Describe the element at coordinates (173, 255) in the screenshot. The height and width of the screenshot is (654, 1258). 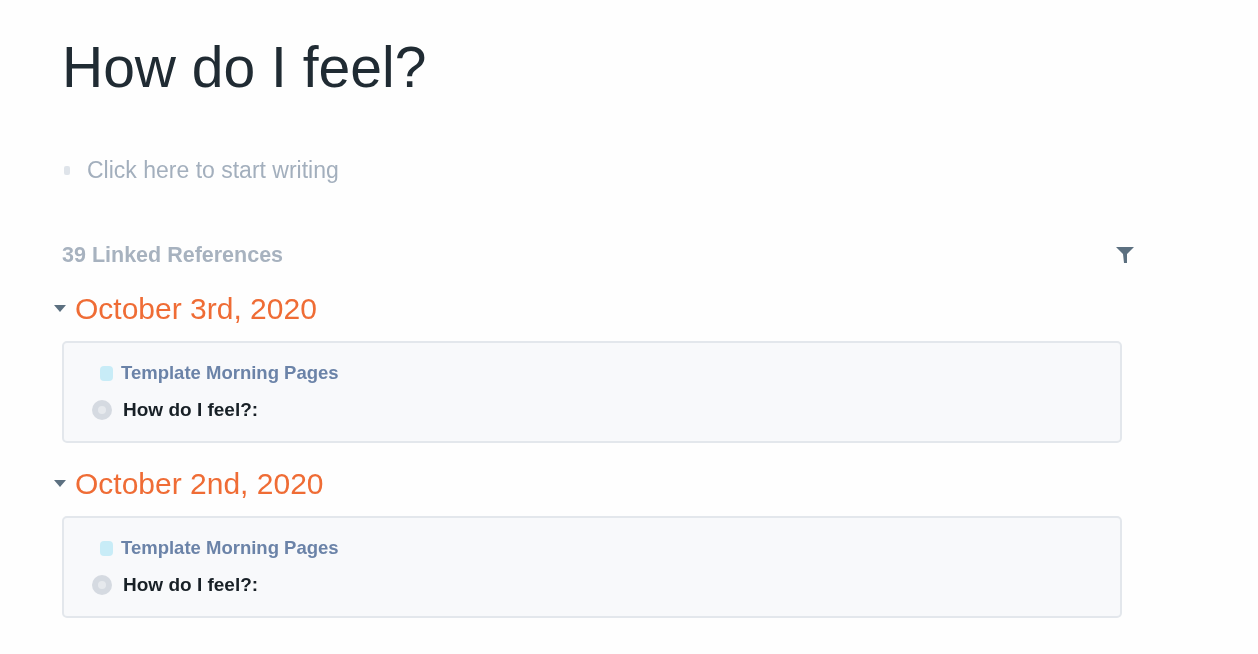
I see `section-heading: 39 Linked References` at that location.